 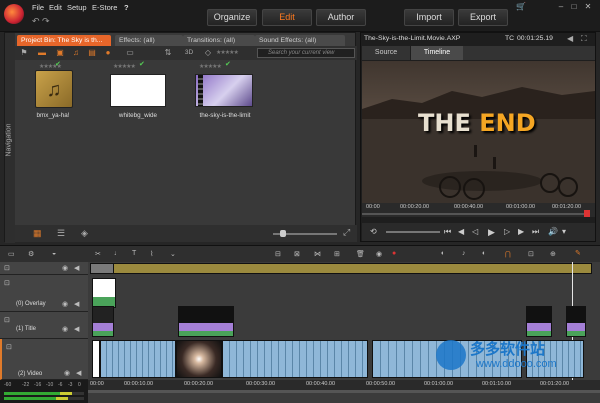 What do you see at coordinates (341, 17) in the screenshot?
I see `author-button: Author` at bounding box center [341, 17].